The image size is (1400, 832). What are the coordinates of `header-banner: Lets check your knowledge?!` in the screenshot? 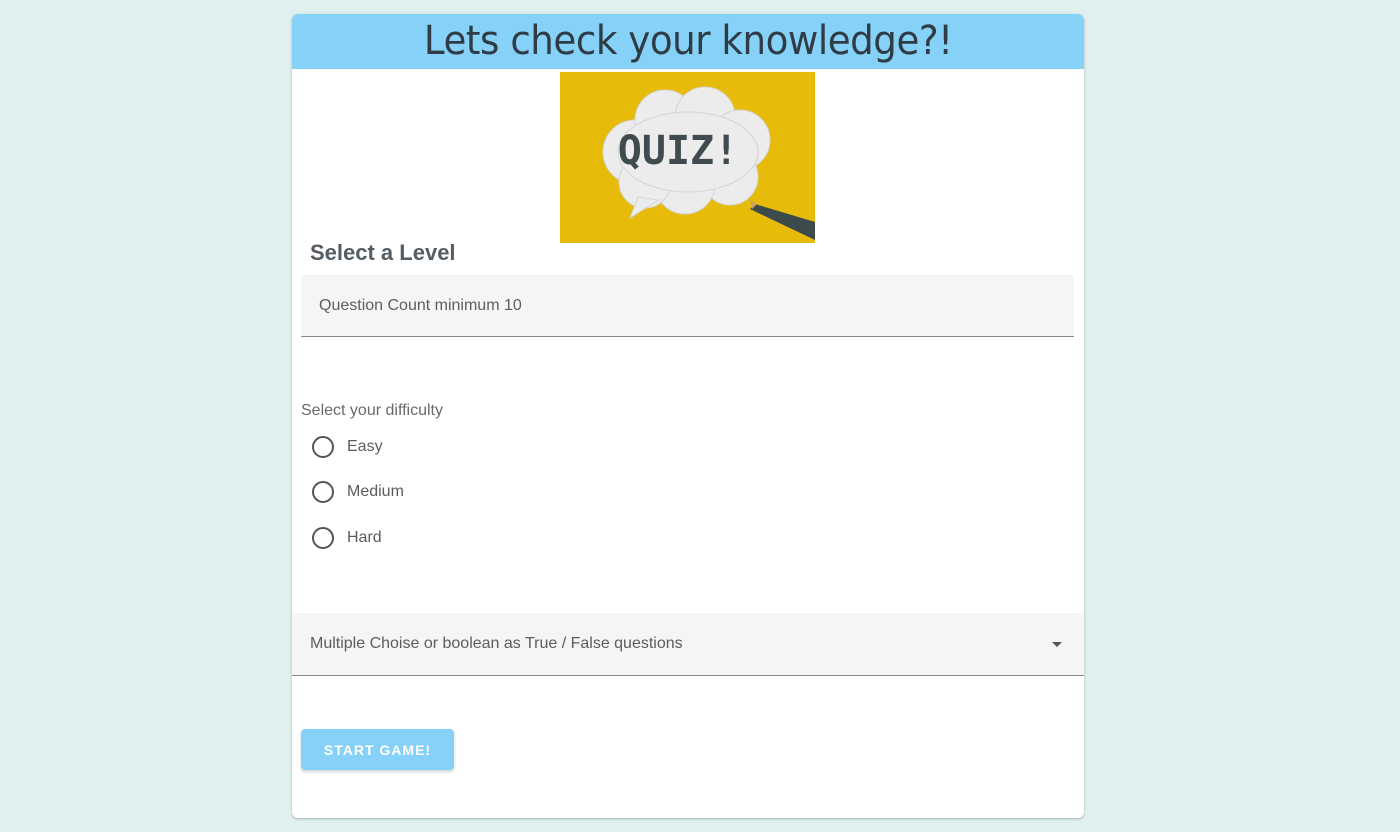 It's located at (688, 41).